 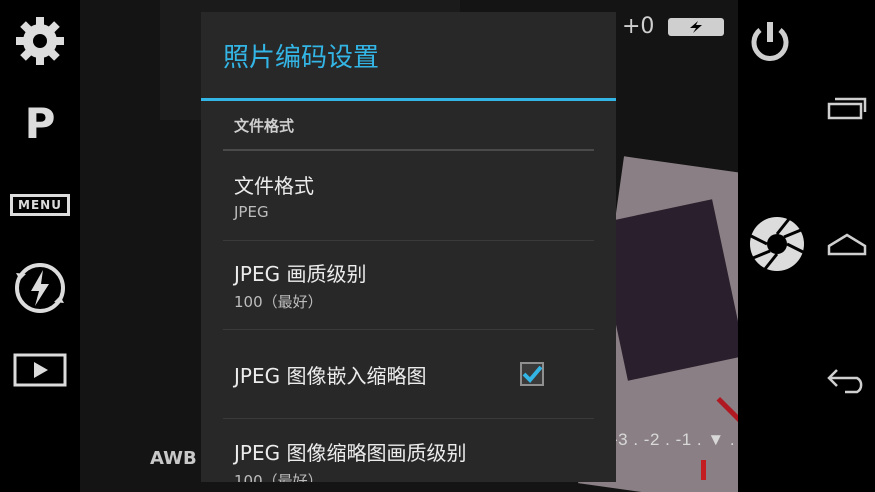 What do you see at coordinates (846, 380) in the screenshot?
I see `back-icon` at bounding box center [846, 380].